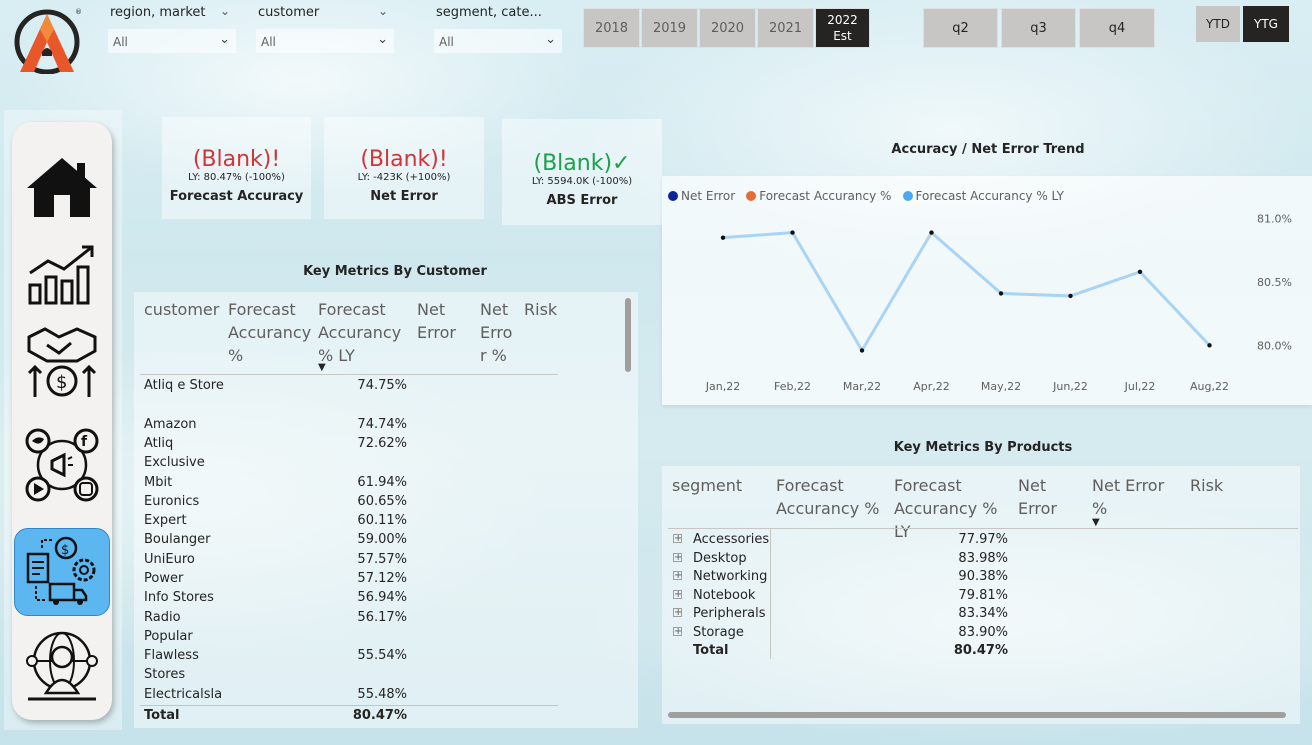 Image resolution: width=1312 pixels, height=745 pixels. Describe the element at coordinates (872, 576) in the screenshot. I see `table-row: + Networking 90.38%` at that location.